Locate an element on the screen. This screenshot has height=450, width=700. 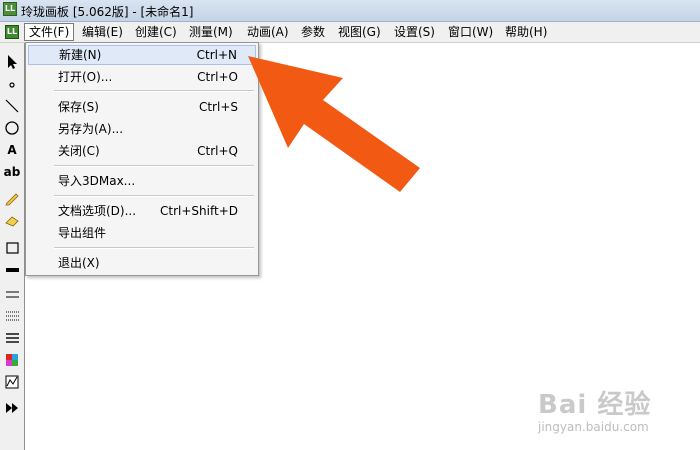
annotation-arrow-shape is located at coordinates (334, 124).